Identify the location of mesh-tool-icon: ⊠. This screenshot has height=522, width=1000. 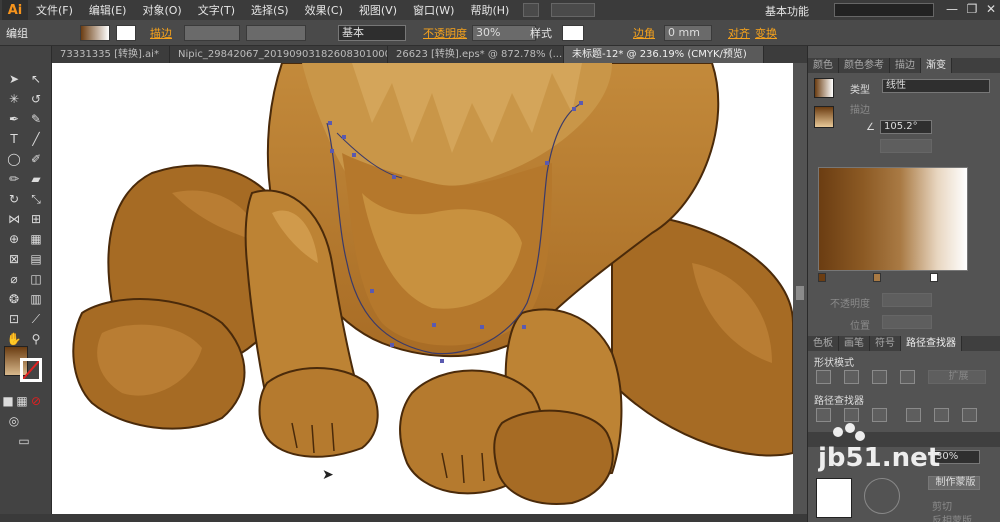
(14, 259).